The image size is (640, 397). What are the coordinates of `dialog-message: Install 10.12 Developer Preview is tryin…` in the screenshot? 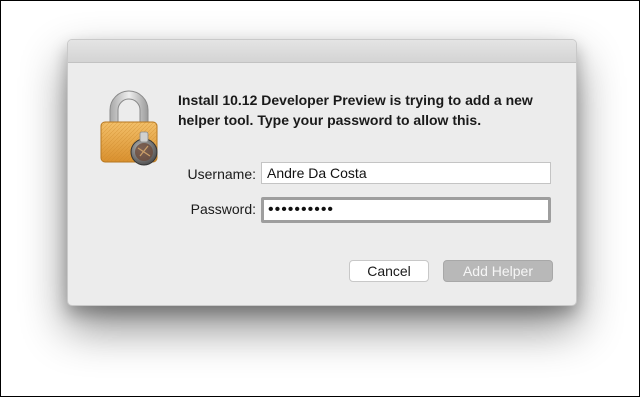 It's located at (355, 110).